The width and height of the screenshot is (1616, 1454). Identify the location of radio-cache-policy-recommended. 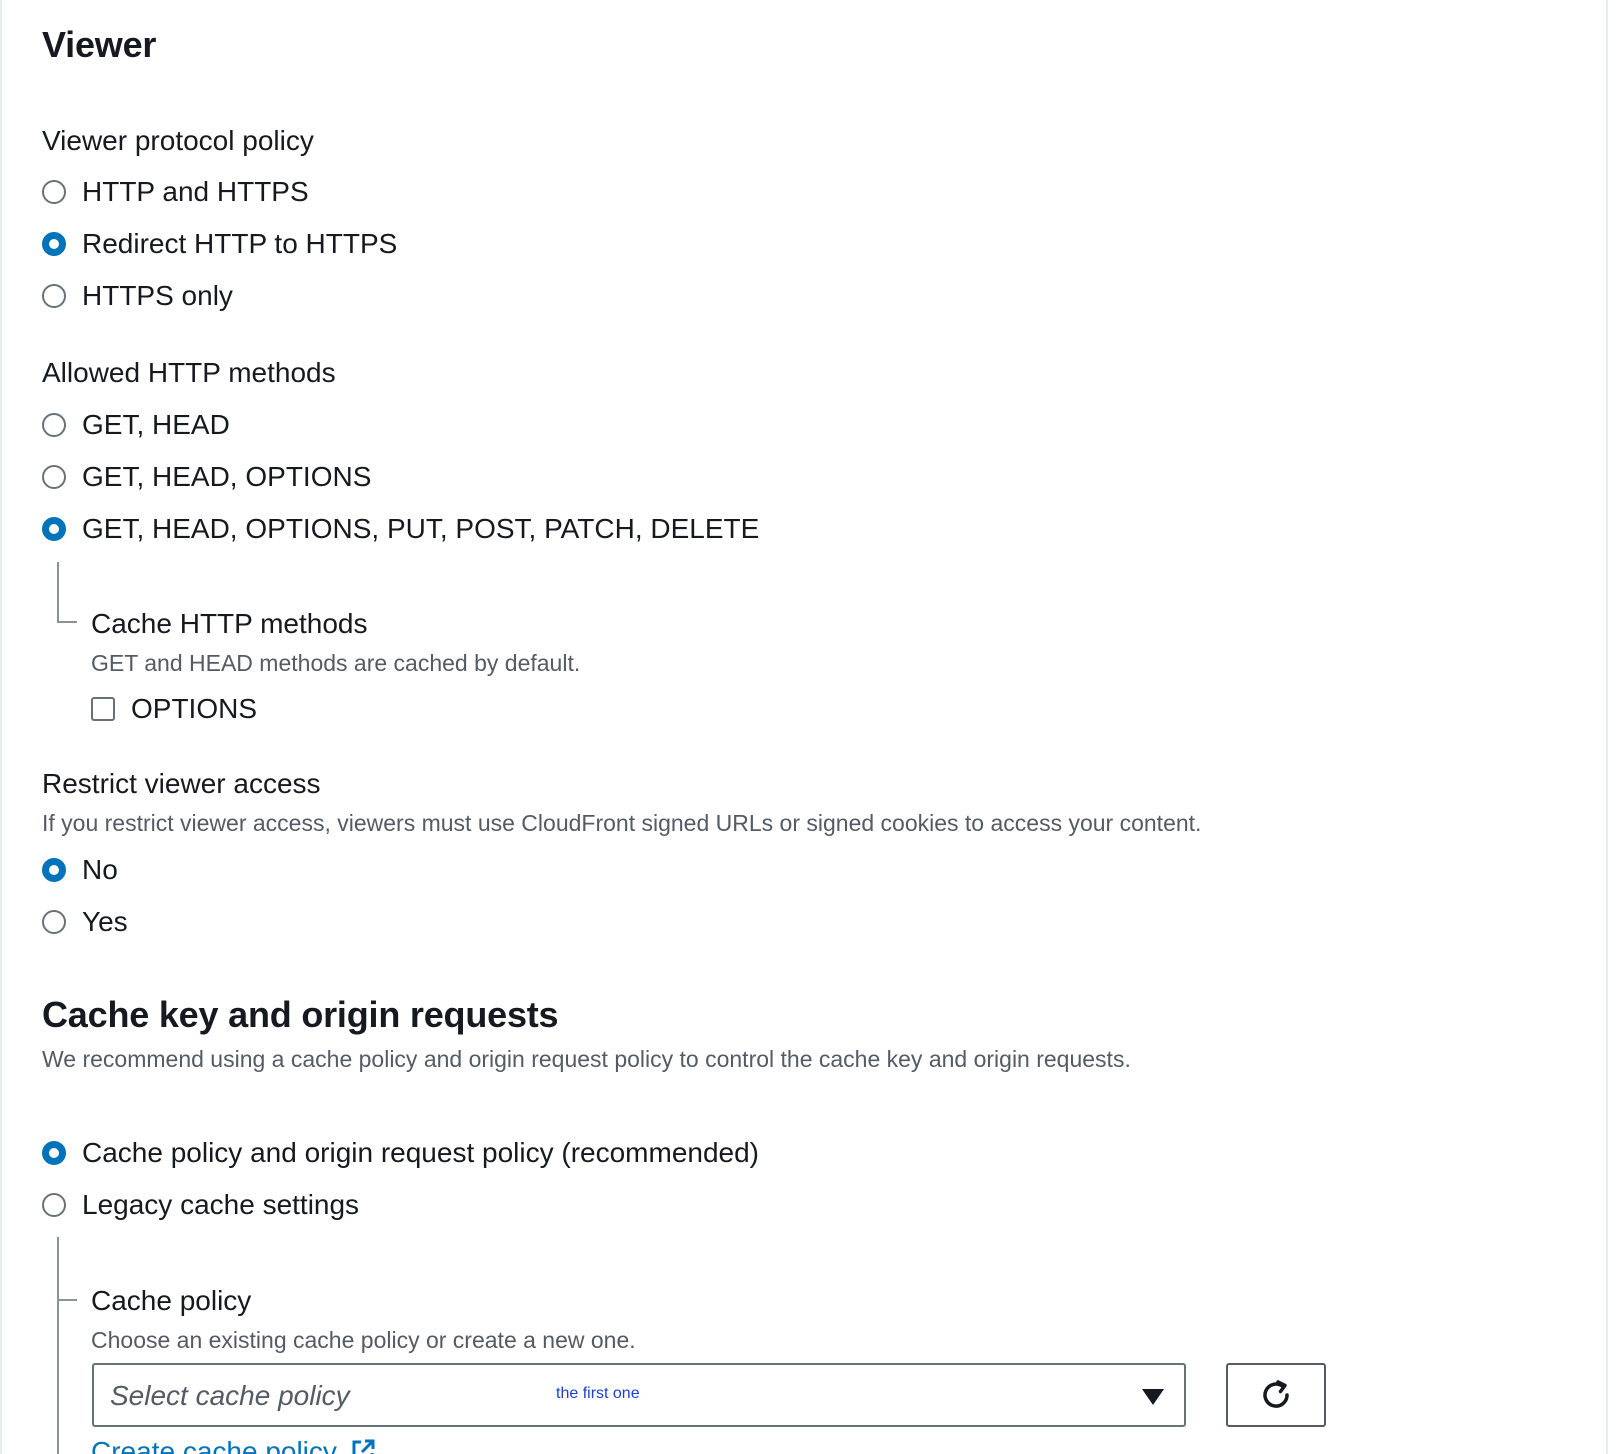
(54, 1153).